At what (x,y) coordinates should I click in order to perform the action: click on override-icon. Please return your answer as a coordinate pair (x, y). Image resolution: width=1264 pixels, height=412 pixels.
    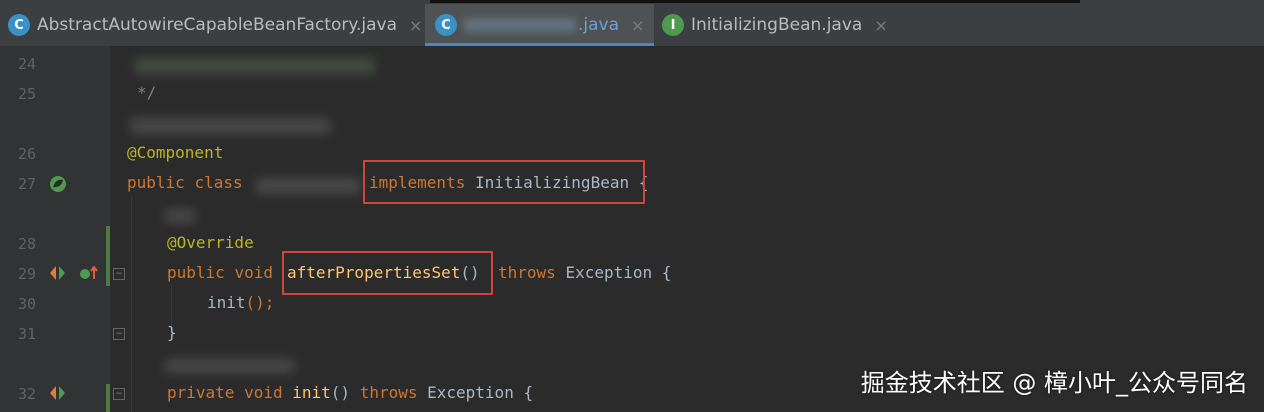
    Looking at the image, I should click on (89, 273).